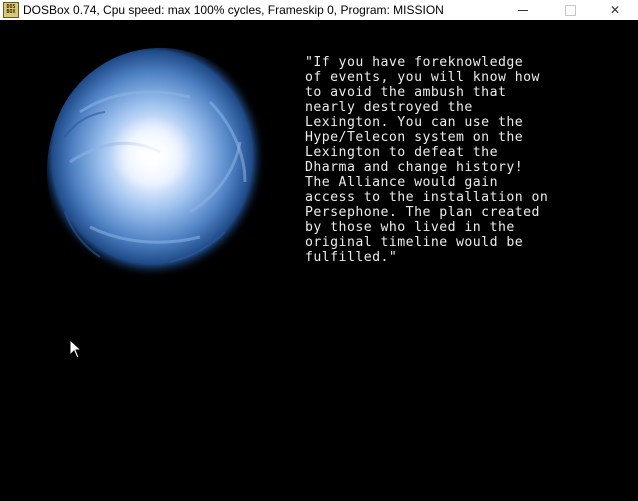 The width and height of the screenshot is (638, 501). I want to click on close-button: ✕, so click(615, 10).